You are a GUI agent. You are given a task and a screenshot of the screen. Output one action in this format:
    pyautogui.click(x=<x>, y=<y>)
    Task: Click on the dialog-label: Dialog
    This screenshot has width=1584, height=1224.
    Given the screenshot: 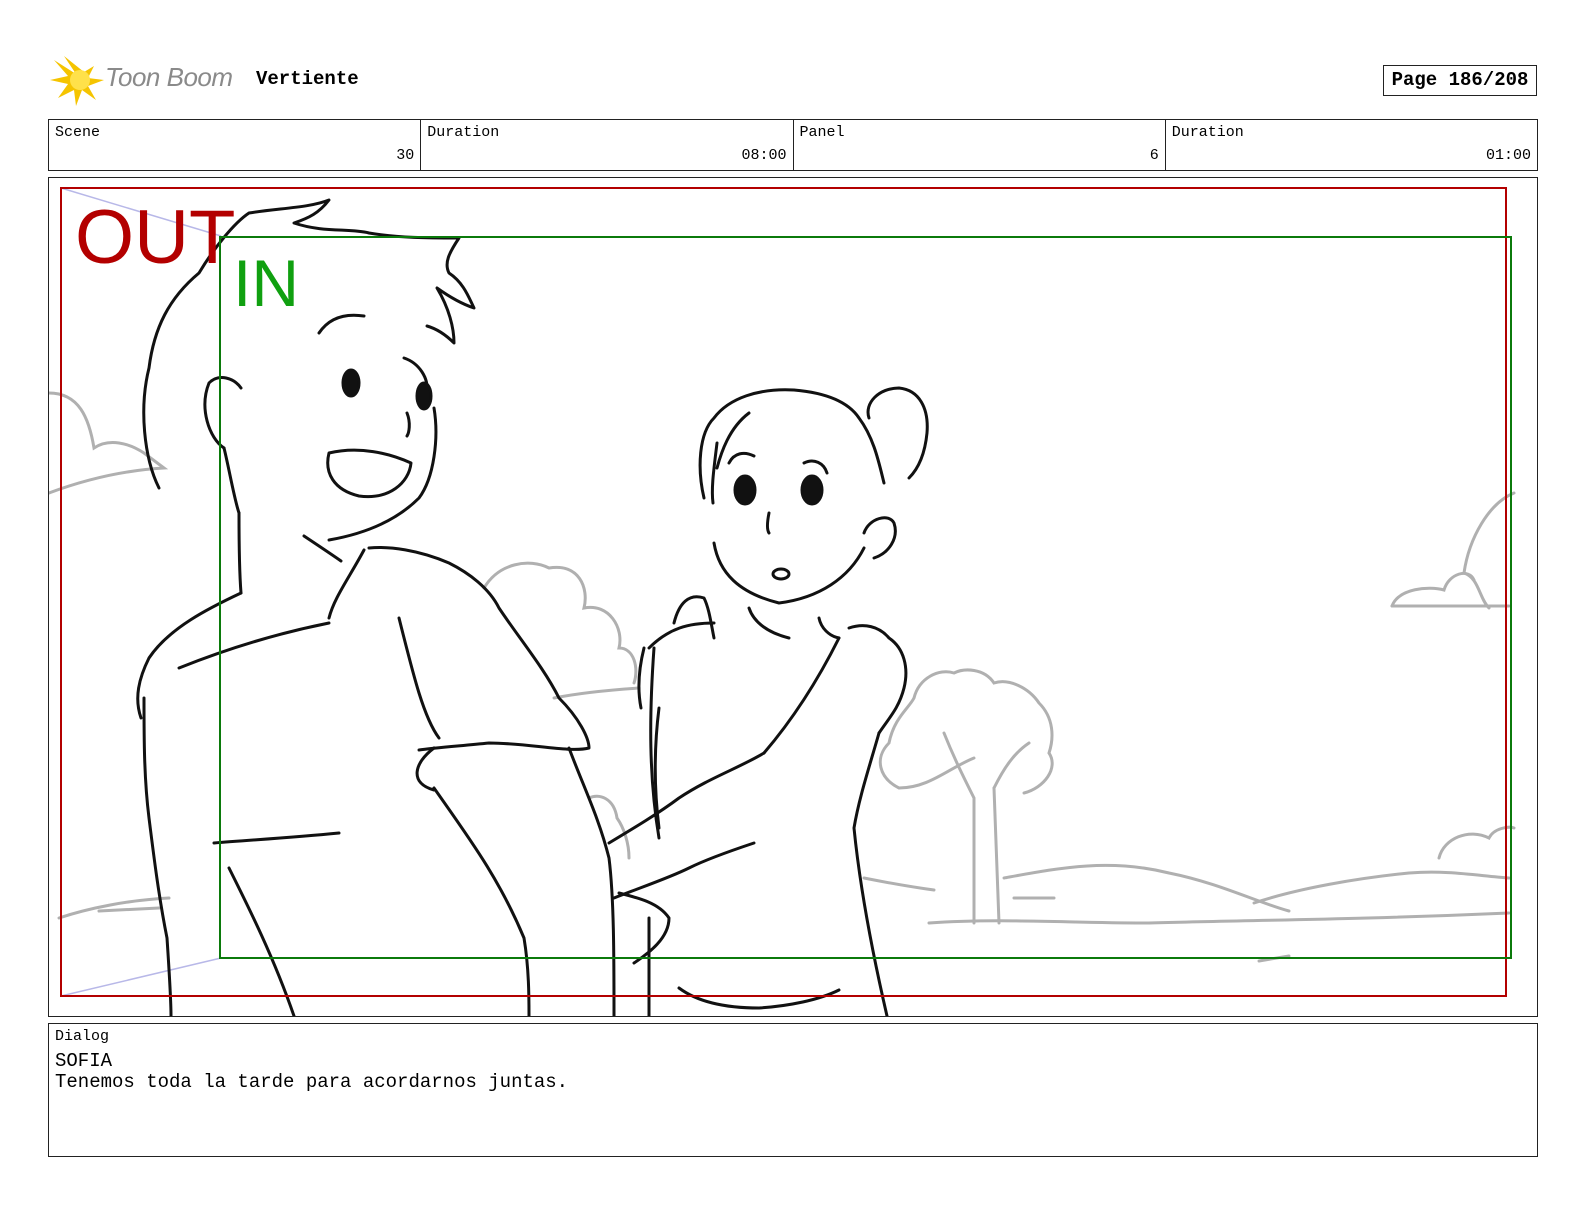 What is the action you would take?
    pyautogui.click(x=82, y=1036)
    